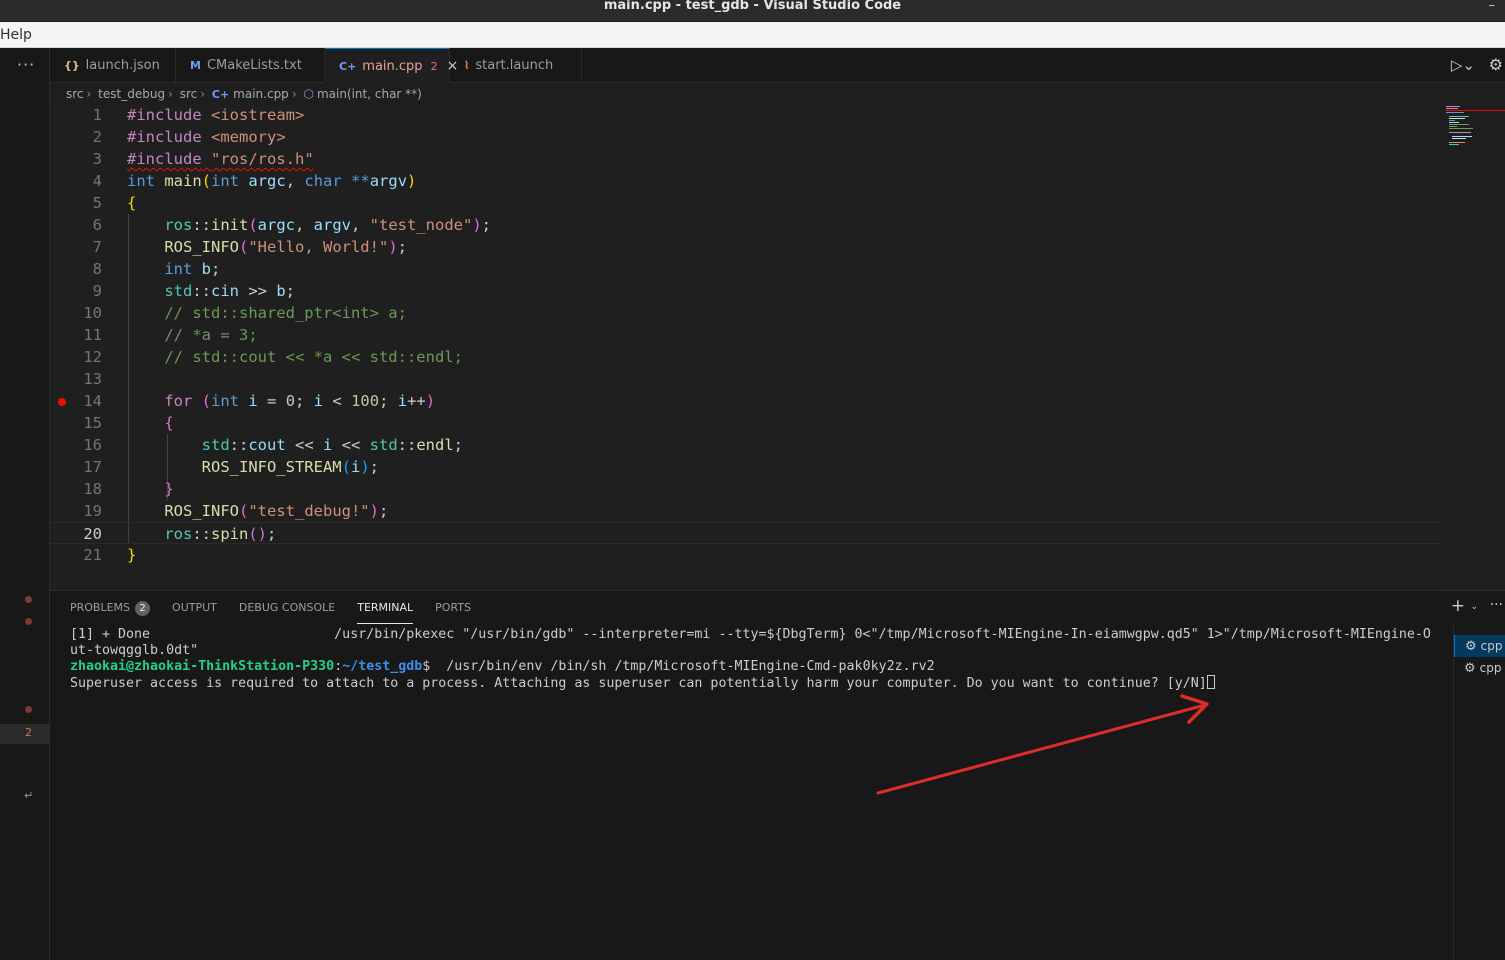 The height and width of the screenshot is (960, 1505). I want to click on tab-problems: PROBLEMS 2, so click(110, 609).